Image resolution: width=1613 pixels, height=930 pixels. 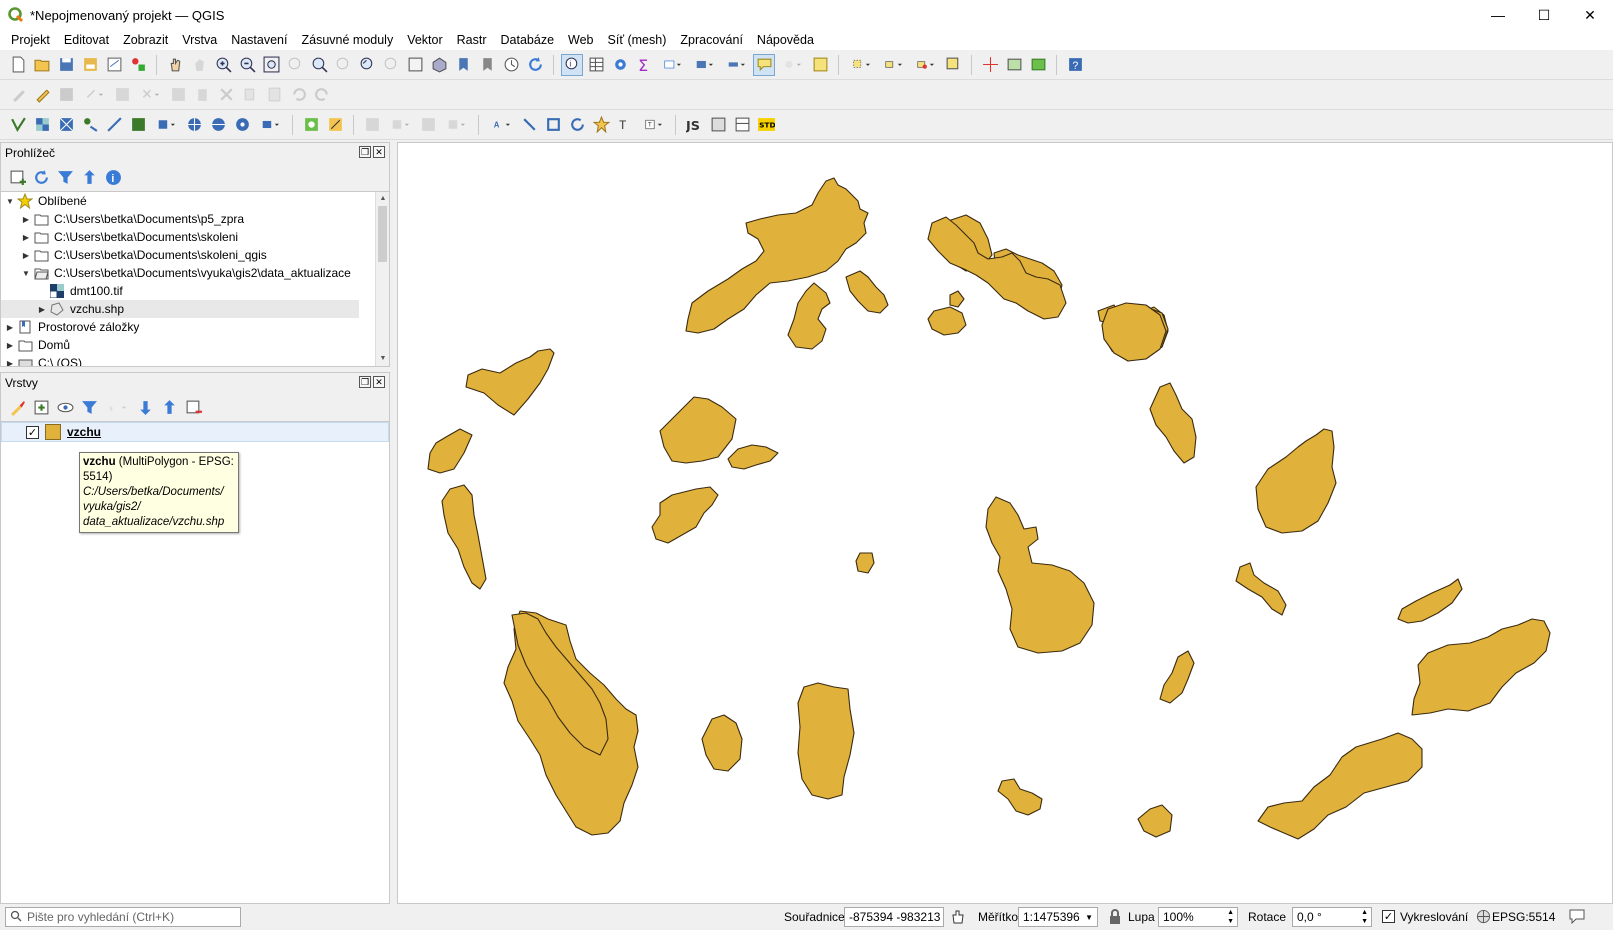 What do you see at coordinates (1332, 917) in the screenshot?
I see `rotation-spinbox: 0,0 ° ▲ ▼` at bounding box center [1332, 917].